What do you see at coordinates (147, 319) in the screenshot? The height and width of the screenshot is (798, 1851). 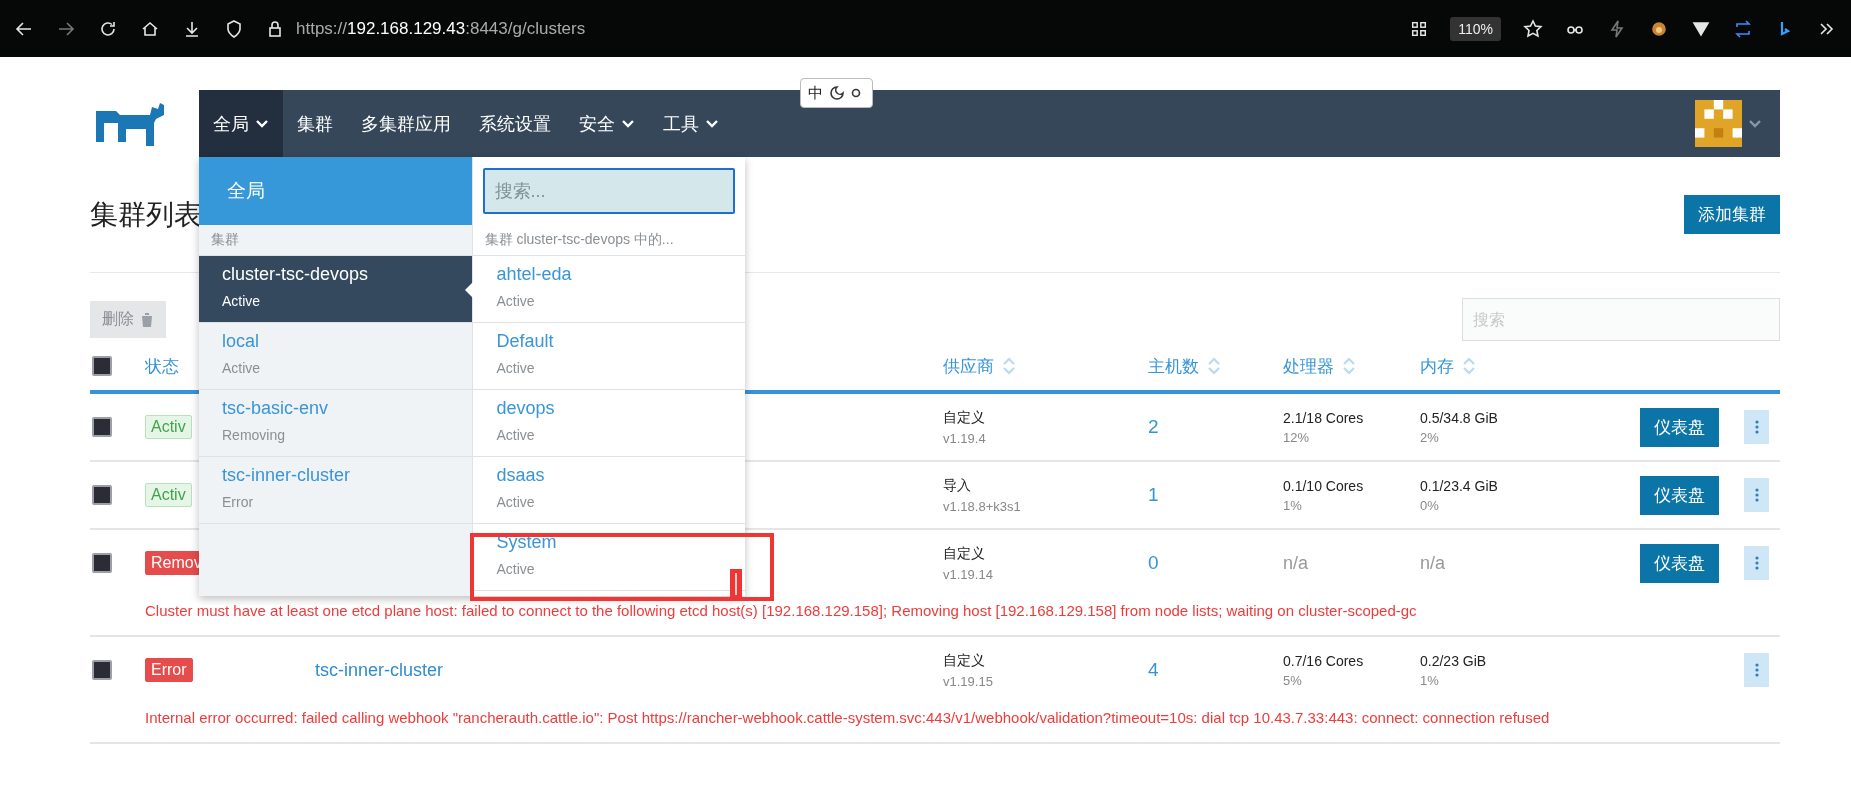 I see `trash-icon` at bounding box center [147, 319].